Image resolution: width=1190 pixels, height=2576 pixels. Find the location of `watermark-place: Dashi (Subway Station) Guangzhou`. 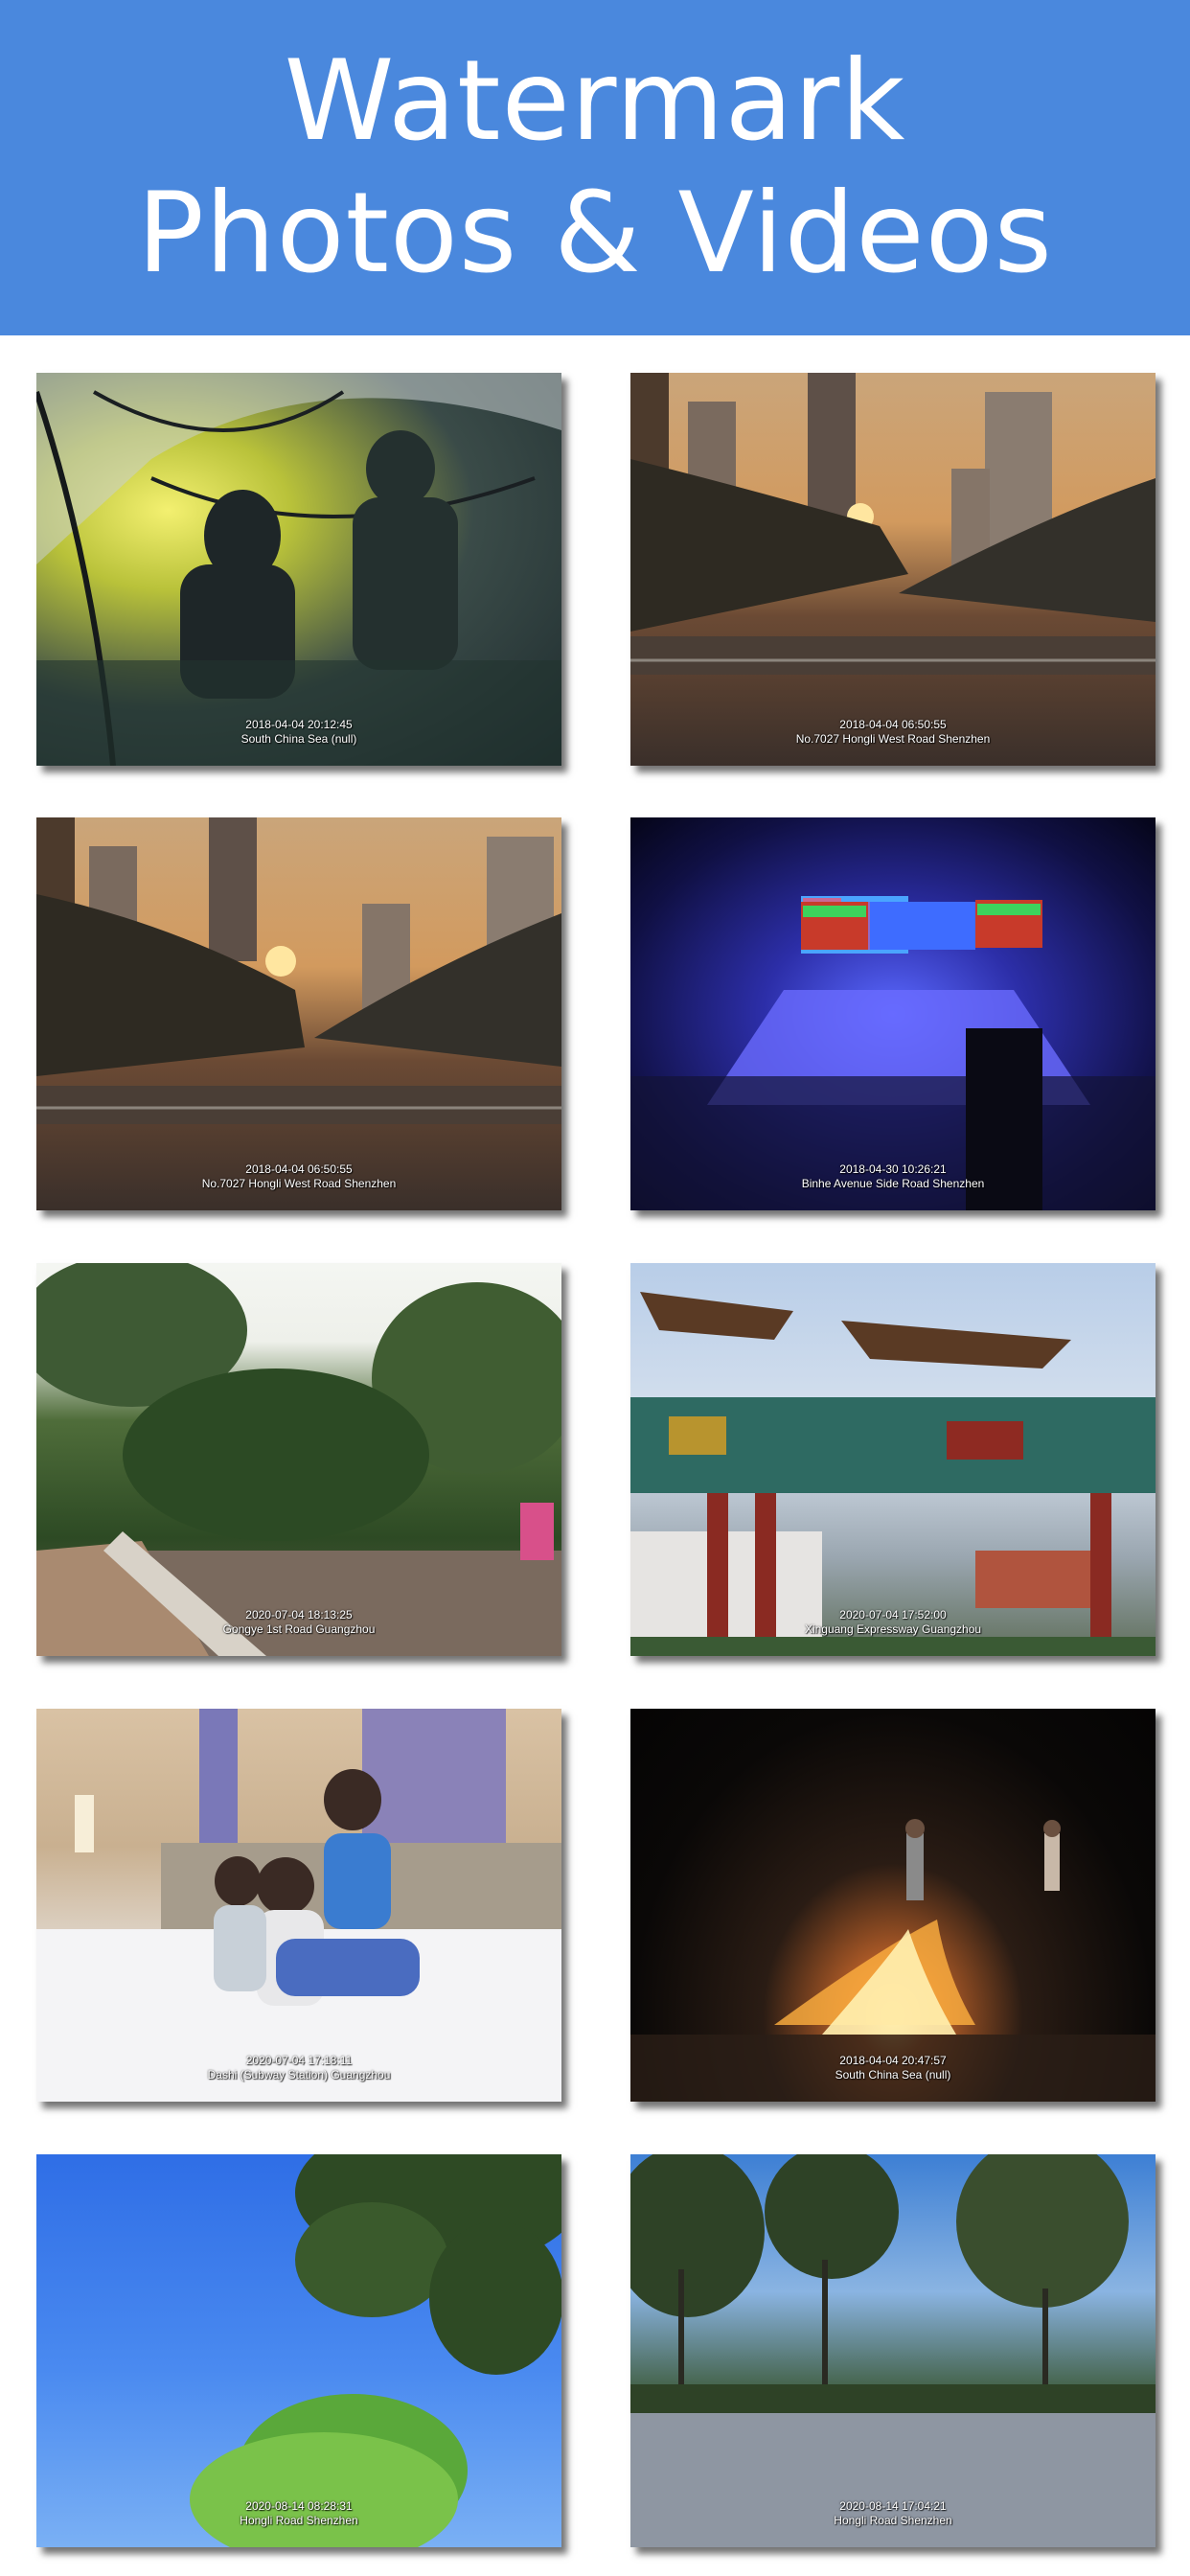

watermark-place: Dashi (Subway Station) Guangzhou is located at coordinates (299, 2075).